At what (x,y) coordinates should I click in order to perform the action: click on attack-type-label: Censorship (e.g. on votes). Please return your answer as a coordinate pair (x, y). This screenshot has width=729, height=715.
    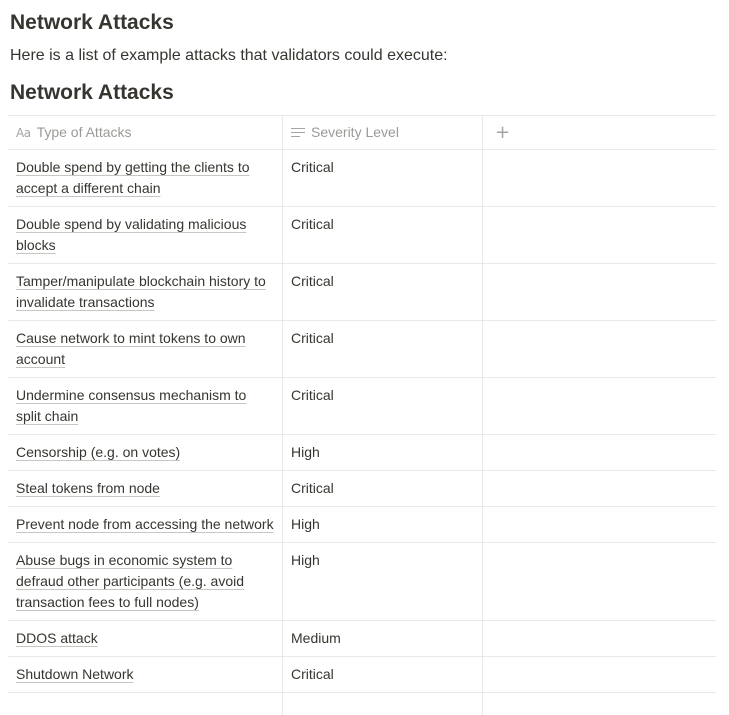
    Looking at the image, I should click on (98, 452).